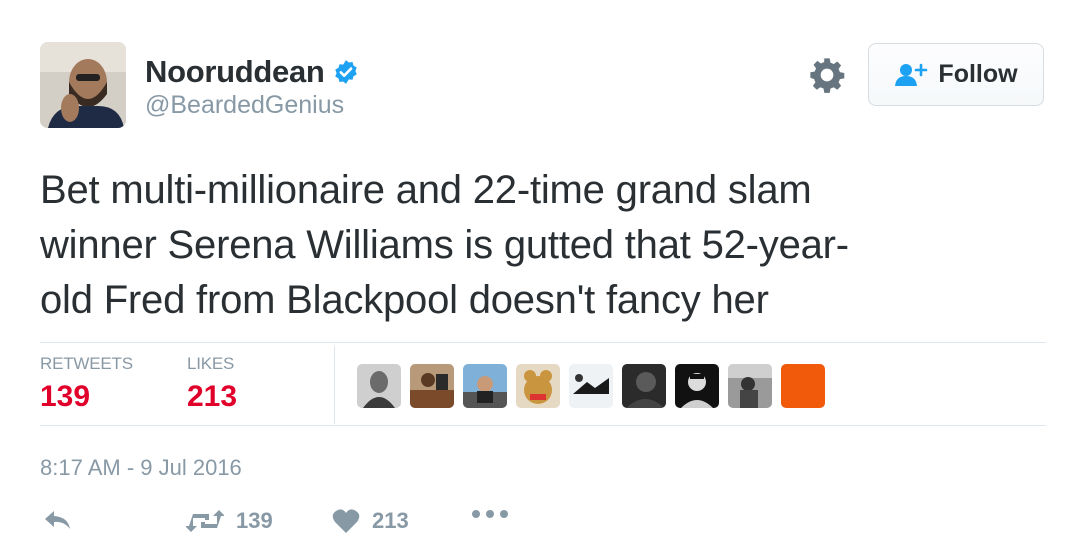  What do you see at coordinates (229, 521) in the screenshot?
I see `retweet-button: 139` at bounding box center [229, 521].